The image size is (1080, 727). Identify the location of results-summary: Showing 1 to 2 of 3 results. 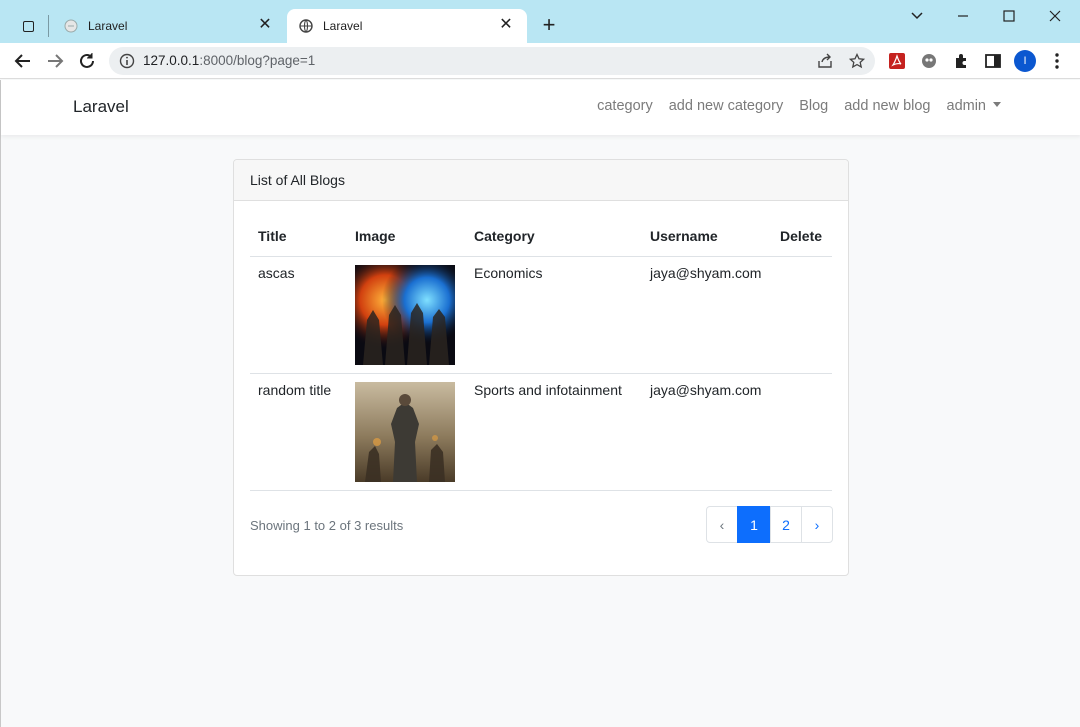
(327, 525).